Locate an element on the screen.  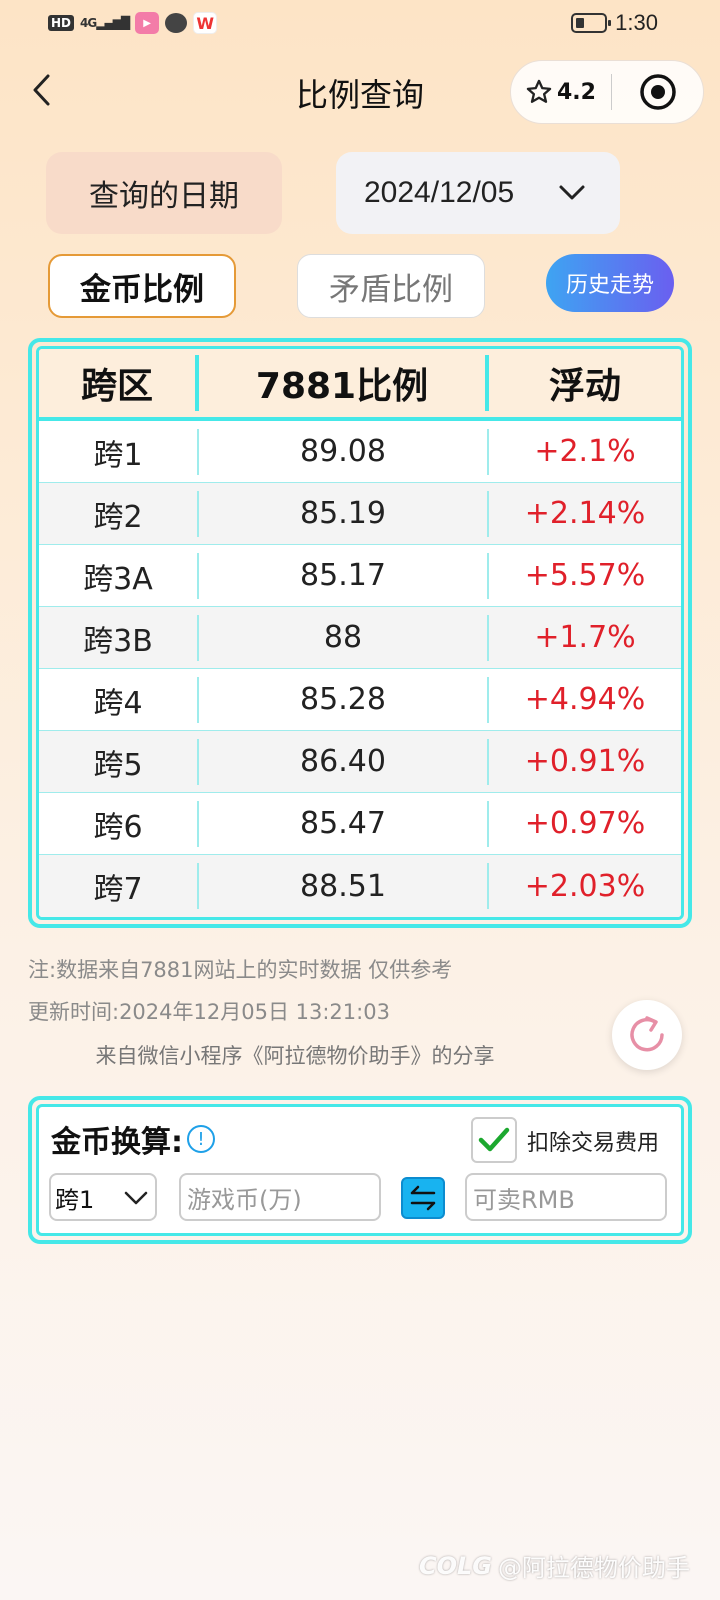
zone-cell: 跨5 is located at coordinates (119, 761).